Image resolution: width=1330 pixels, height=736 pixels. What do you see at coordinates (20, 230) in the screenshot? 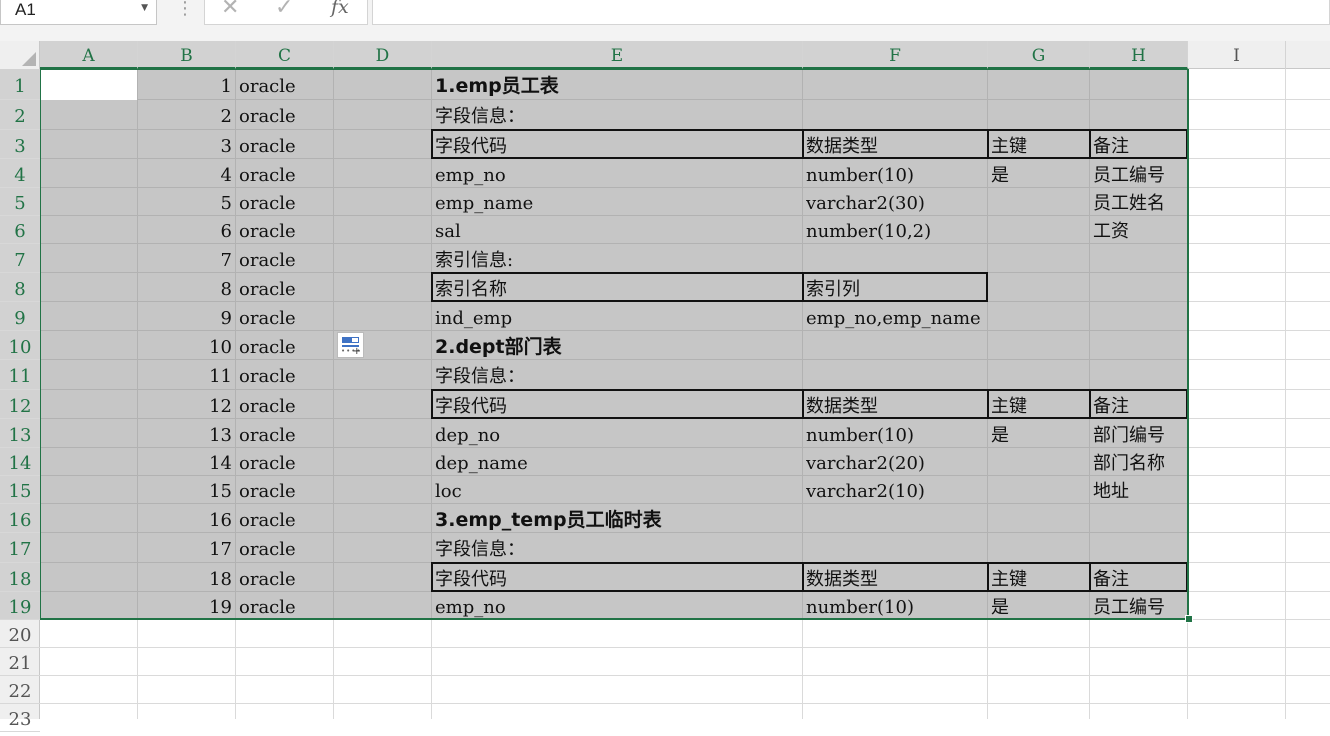
I see `row-header-6: 6` at bounding box center [20, 230].